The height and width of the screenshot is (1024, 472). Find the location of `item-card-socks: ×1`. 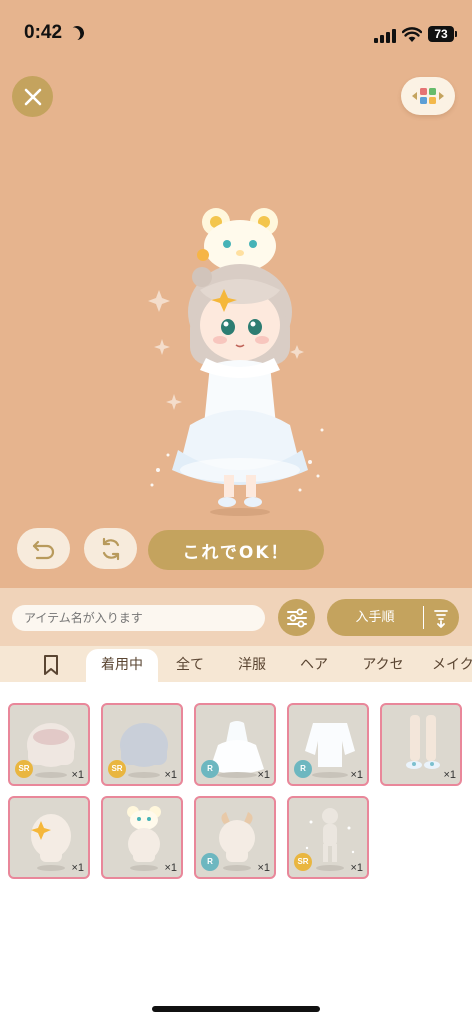

item-card-socks: ×1 is located at coordinates (421, 744).